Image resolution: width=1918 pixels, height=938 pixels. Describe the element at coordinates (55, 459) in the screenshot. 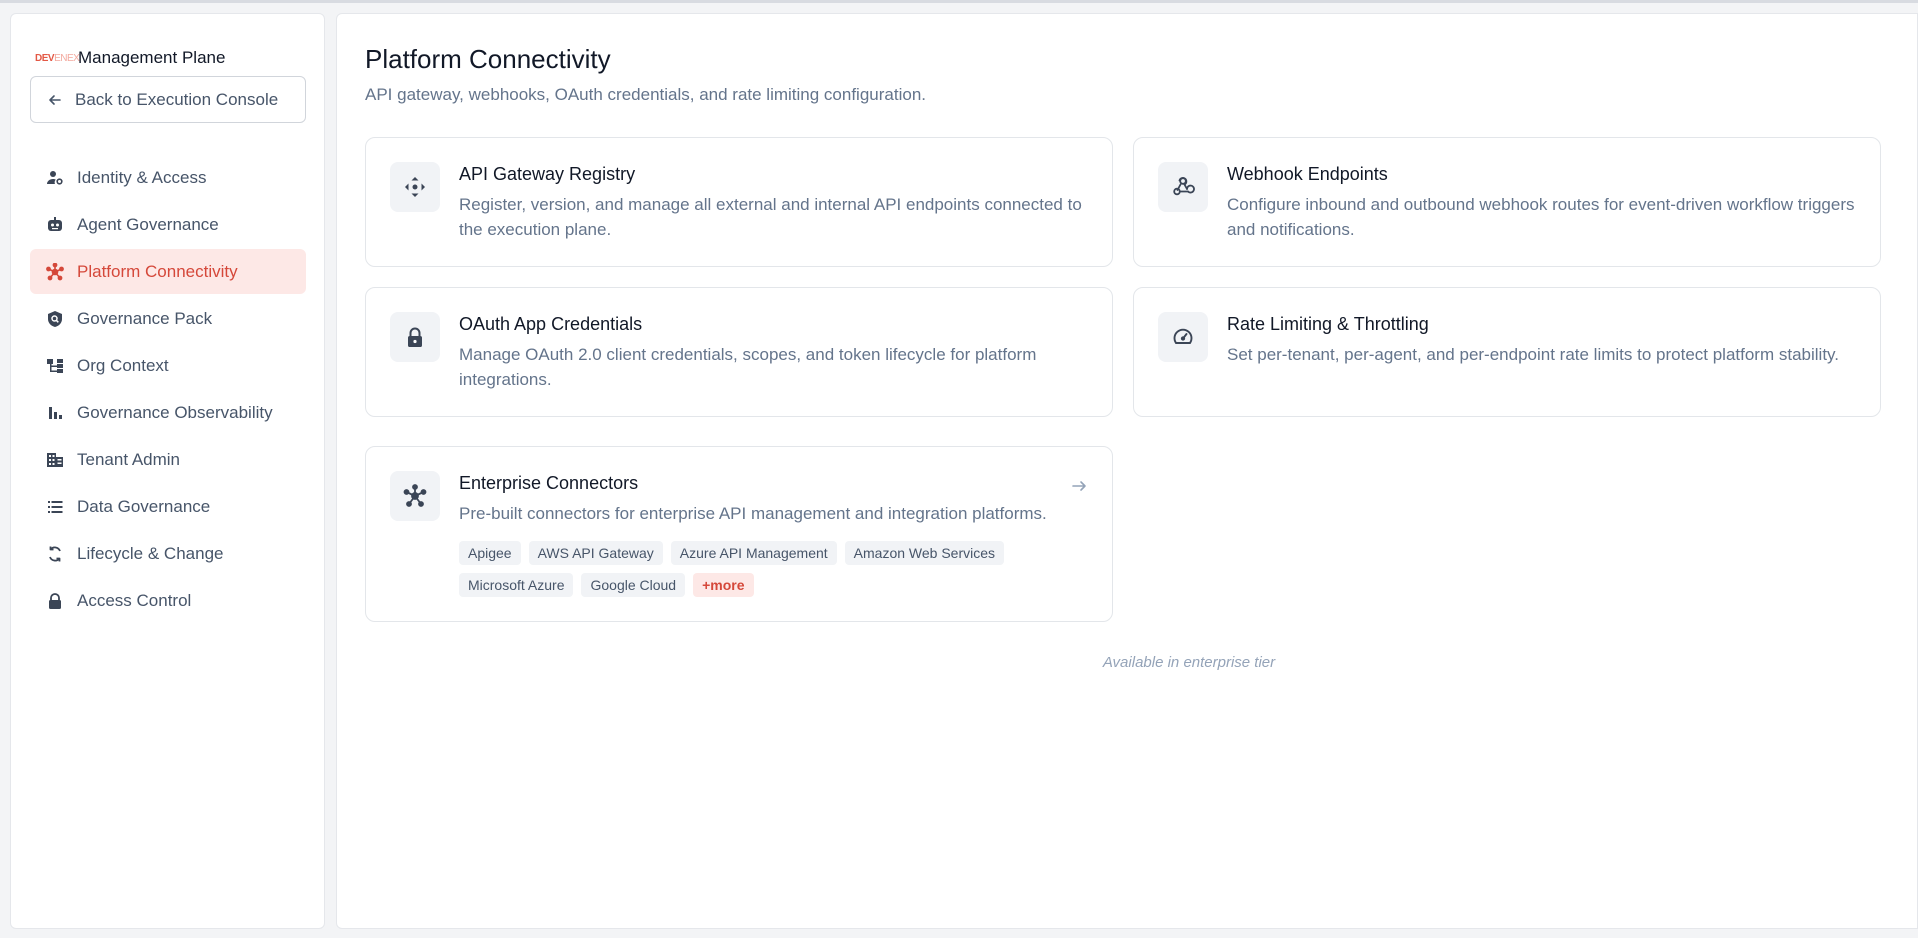

I see `building-icon` at that location.